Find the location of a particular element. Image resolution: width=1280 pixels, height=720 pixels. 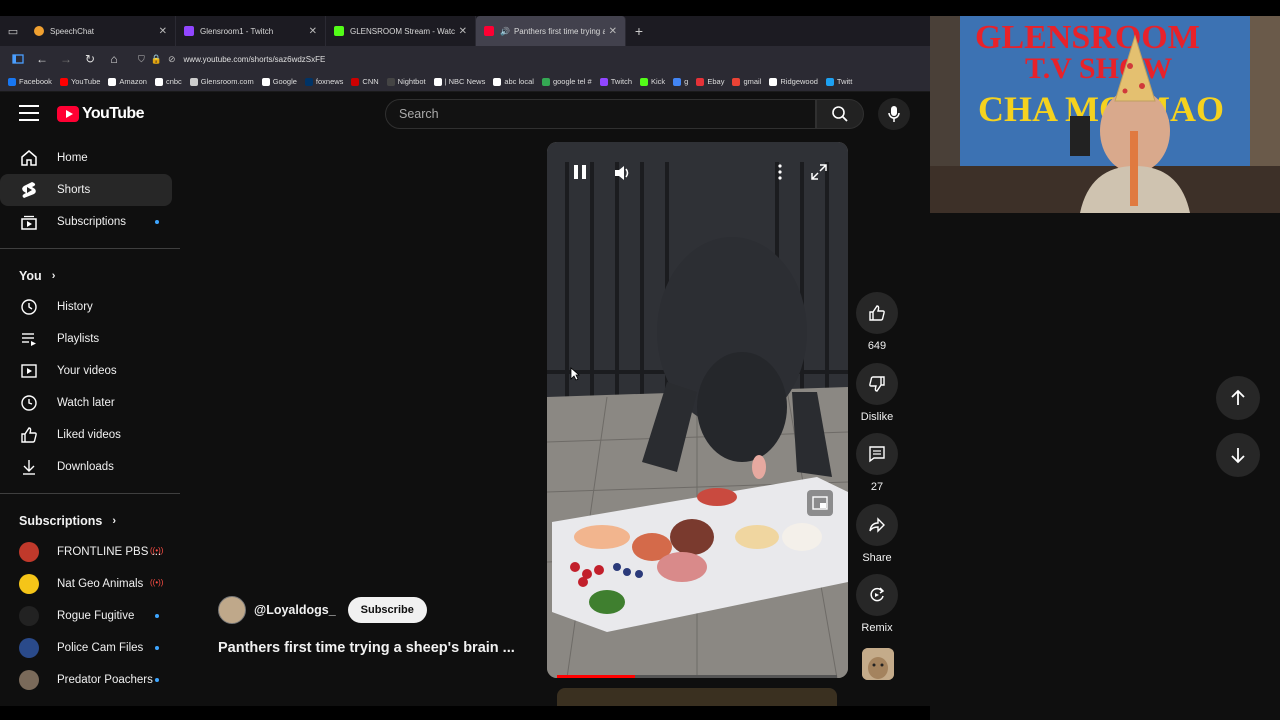

sound-thumbnail is located at coordinates (878, 664).